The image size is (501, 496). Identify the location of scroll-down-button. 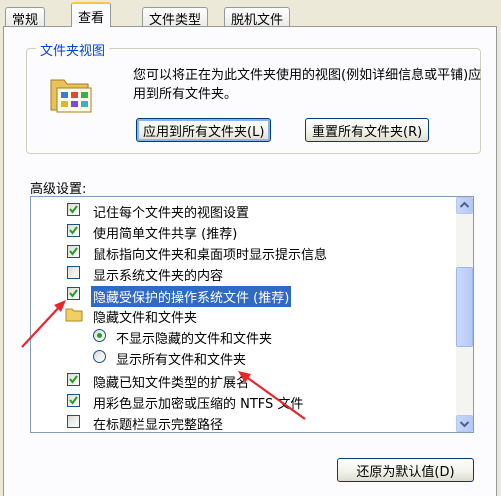
(464, 423).